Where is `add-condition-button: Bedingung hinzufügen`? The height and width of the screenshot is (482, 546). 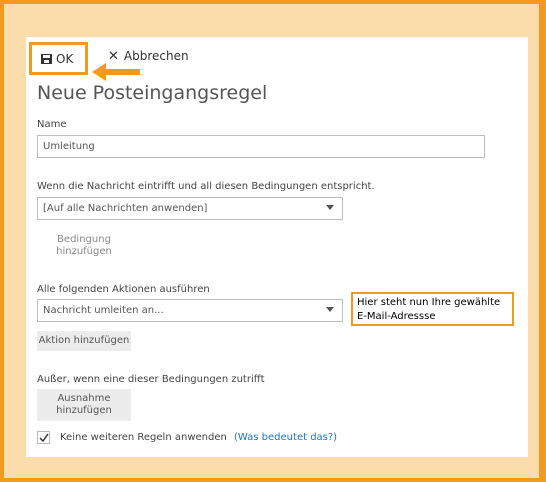 add-condition-button: Bedingung hinzufügen is located at coordinates (84, 247).